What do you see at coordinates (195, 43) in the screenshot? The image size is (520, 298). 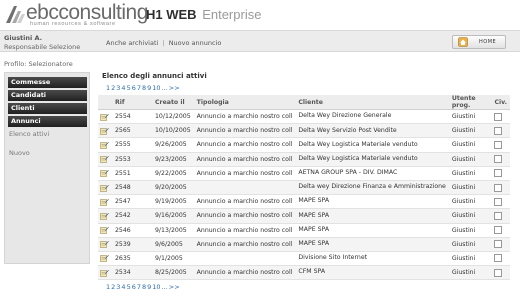 I see `new-ad-link: Nuovo annuncio` at bounding box center [195, 43].